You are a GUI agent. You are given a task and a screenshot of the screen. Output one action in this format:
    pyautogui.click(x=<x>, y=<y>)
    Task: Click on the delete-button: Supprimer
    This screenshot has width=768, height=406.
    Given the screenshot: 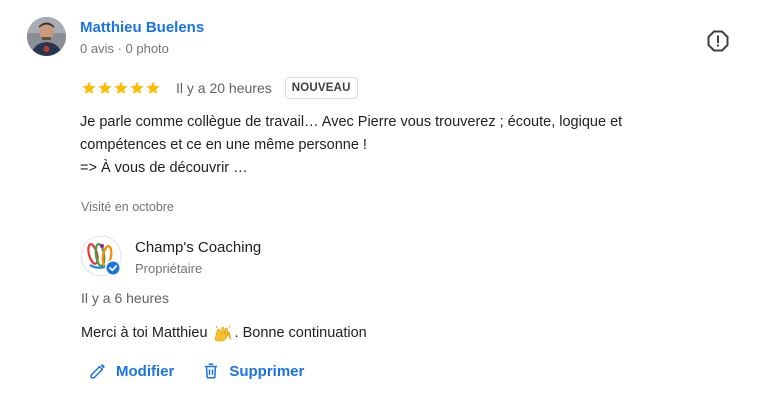 What is the action you would take?
    pyautogui.click(x=253, y=371)
    